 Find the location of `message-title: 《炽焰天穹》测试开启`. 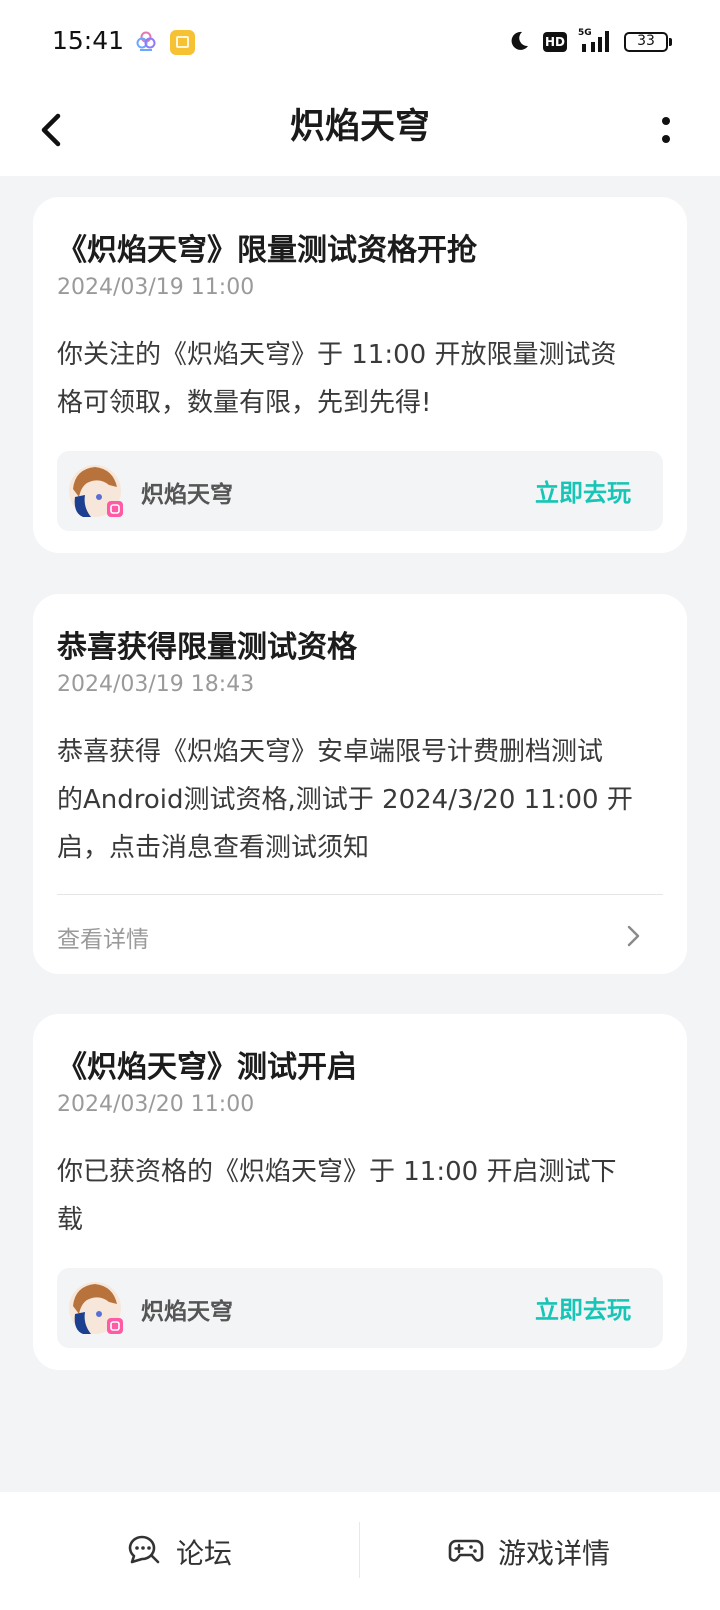

message-title: 《炽焰天穹》测试开启 is located at coordinates (207, 1067).